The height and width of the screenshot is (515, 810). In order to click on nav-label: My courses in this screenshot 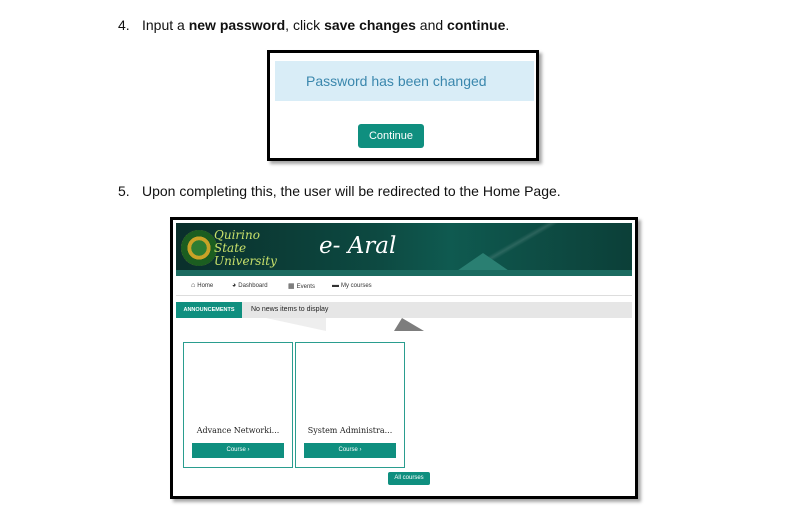, I will do `click(356, 286)`.